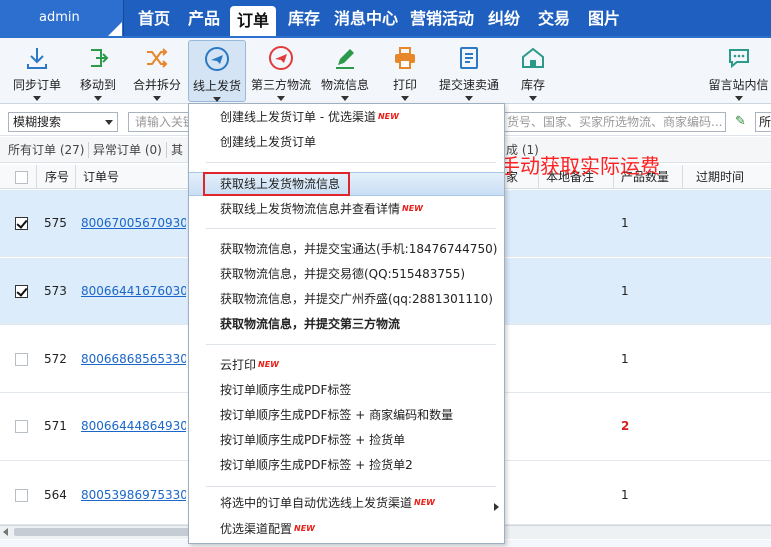 Image resolution: width=771 pixels, height=547 pixels. Describe the element at coordinates (740, 121) in the screenshot. I see `edit-pen-icon: ✎` at that location.